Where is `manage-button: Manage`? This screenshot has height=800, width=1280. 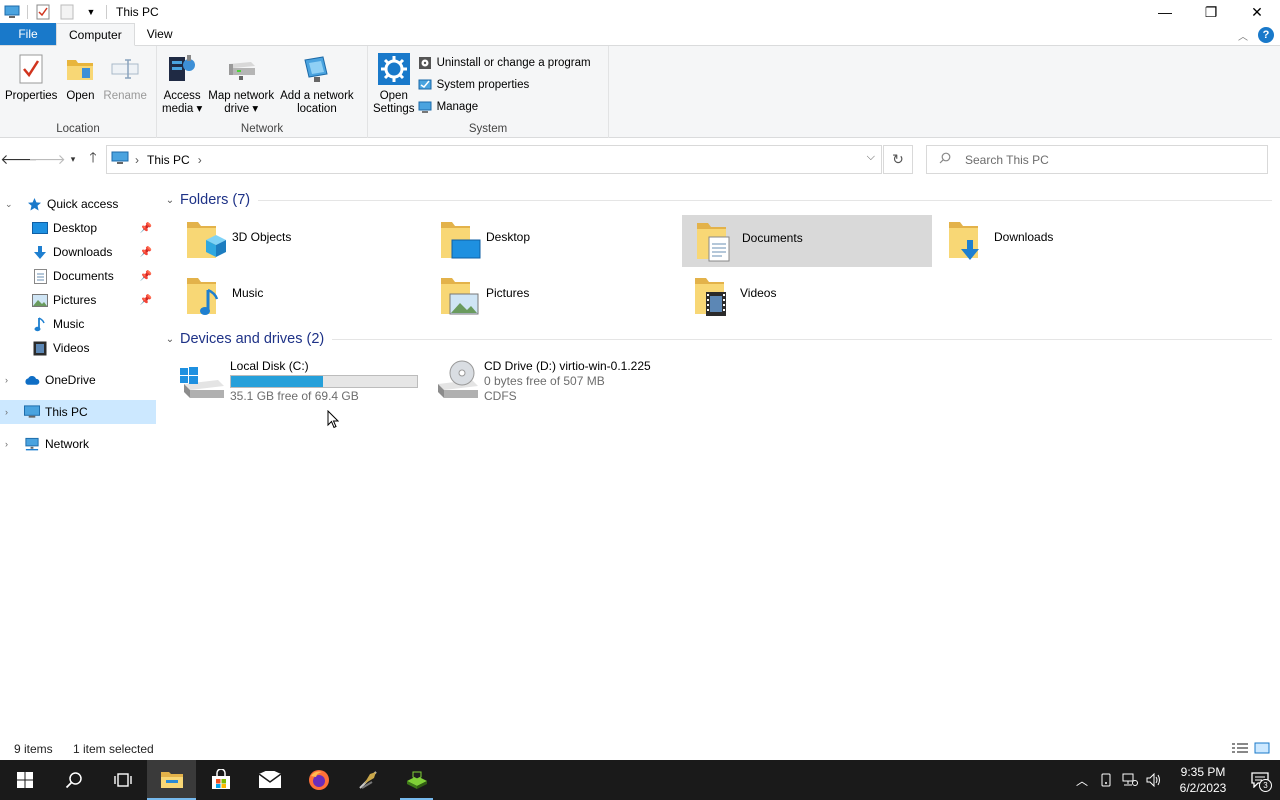
manage-button: Manage is located at coordinates (504, 107).